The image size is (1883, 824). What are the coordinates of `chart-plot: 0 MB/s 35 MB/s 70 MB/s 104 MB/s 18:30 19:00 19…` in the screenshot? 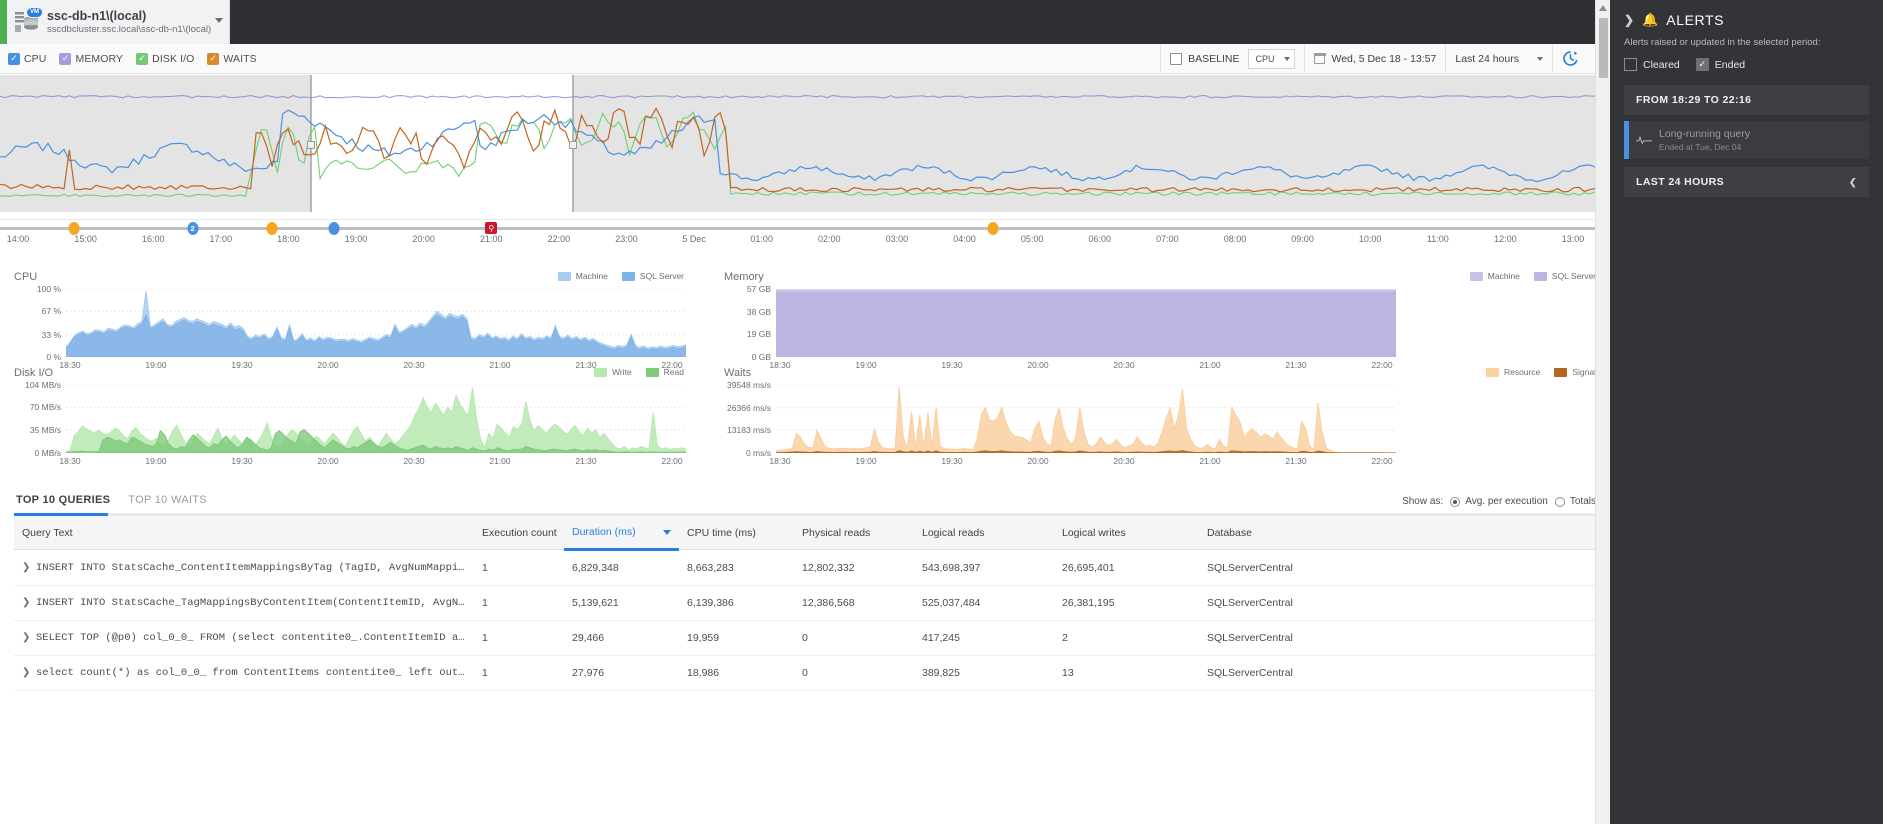 It's located at (355, 423).